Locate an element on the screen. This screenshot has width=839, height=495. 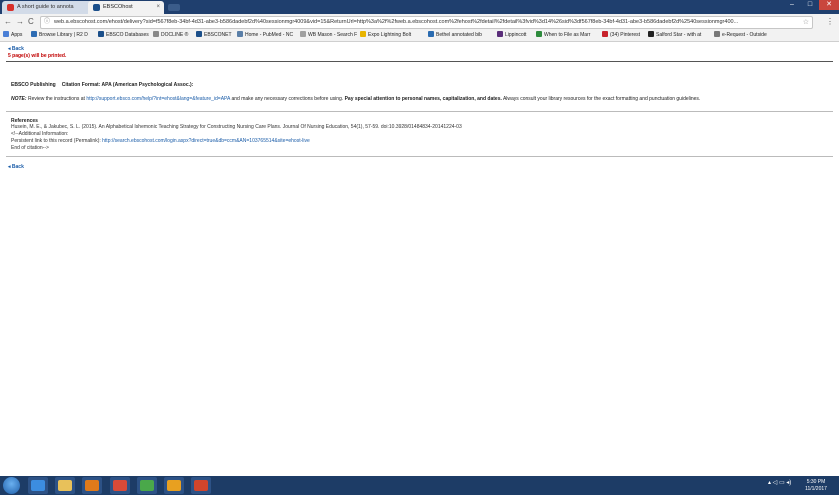
windows-taskbar: ▴ ◁ ▭ ◂) 5:30 PM 11/1/2017 is located at coordinates (419, 485).